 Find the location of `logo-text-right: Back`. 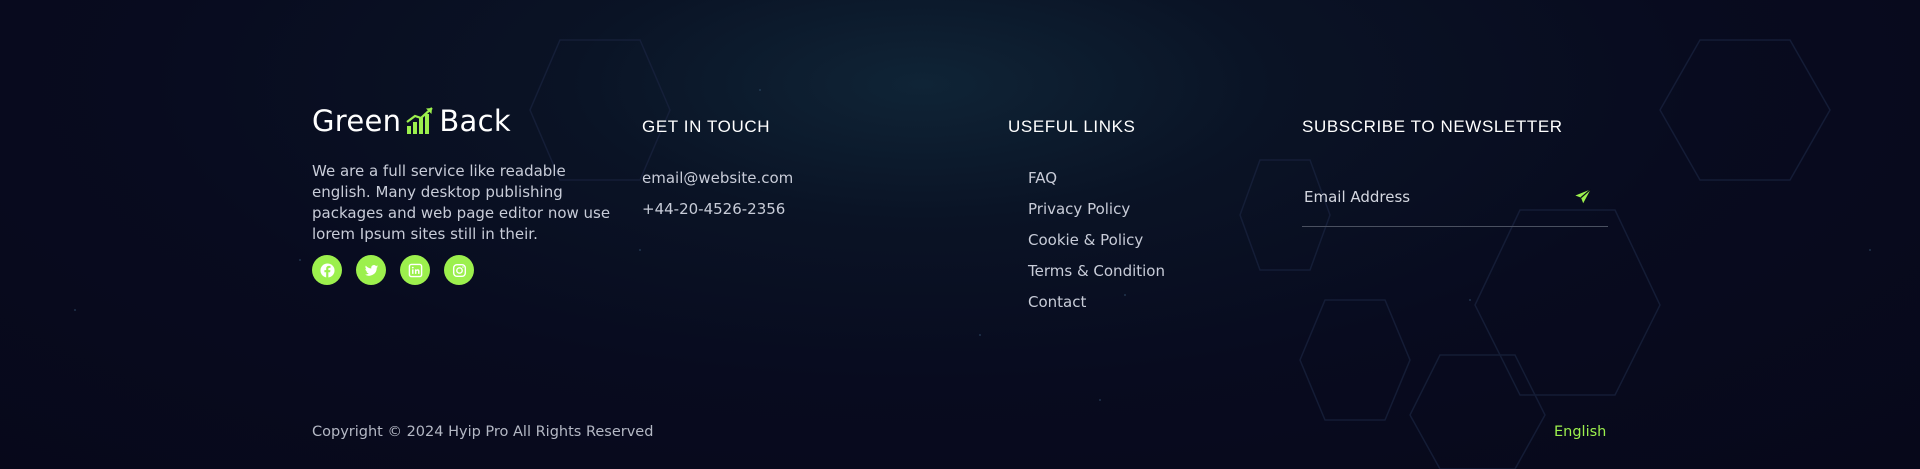

logo-text-right: Back is located at coordinates (475, 121).